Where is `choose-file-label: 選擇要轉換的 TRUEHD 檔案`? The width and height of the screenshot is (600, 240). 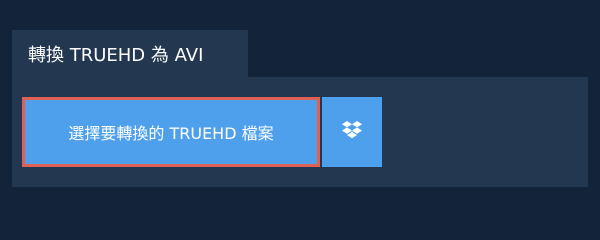 choose-file-label: 選擇要轉換的 TRUEHD 檔案 is located at coordinates (171, 133).